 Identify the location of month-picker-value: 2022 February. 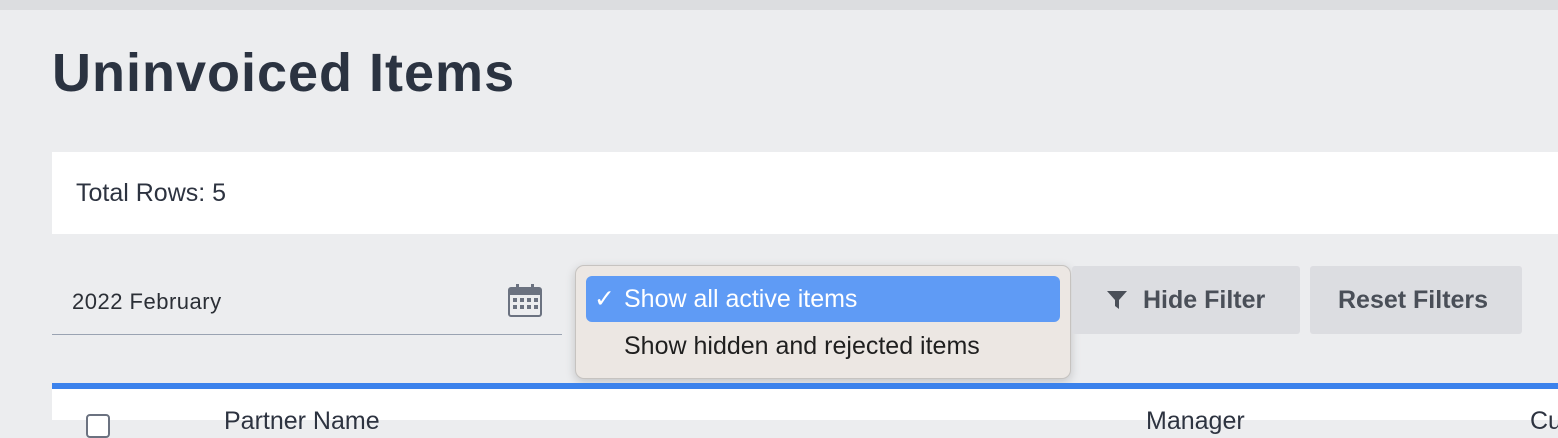
(147, 302).